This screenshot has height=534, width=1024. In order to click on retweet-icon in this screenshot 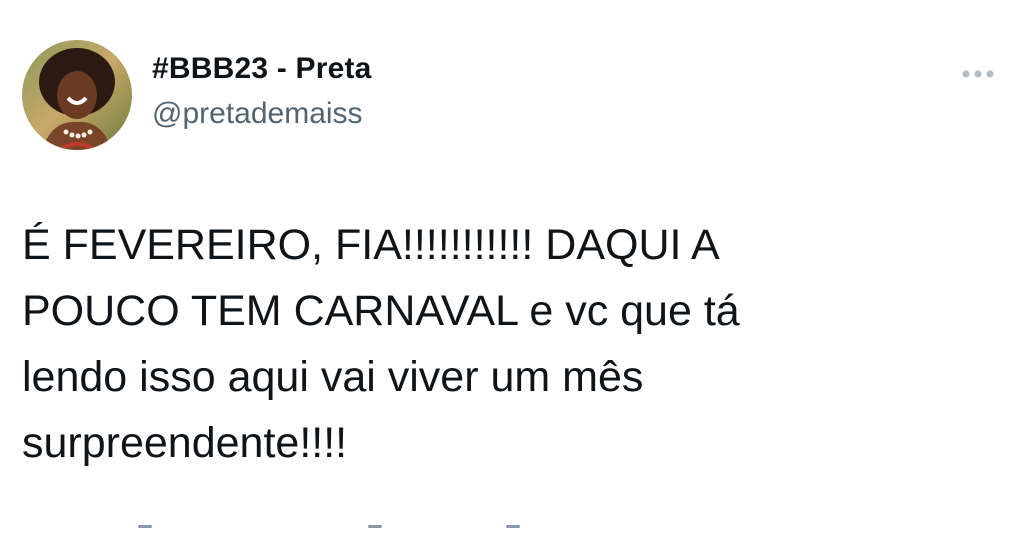, I will do `click(375, 526)`.